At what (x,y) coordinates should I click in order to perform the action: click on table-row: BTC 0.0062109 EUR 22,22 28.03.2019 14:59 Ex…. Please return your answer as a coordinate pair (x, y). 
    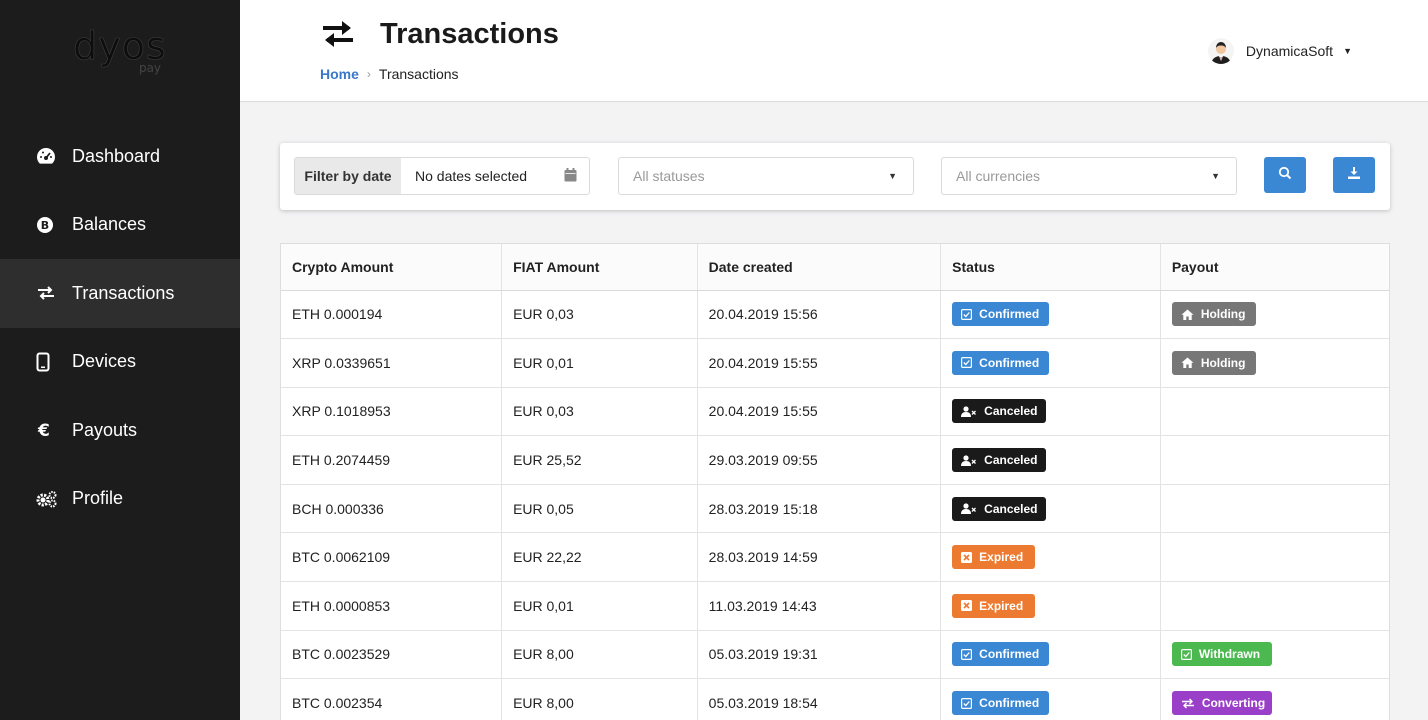
    Looking at the image, I should click on (835, 557).